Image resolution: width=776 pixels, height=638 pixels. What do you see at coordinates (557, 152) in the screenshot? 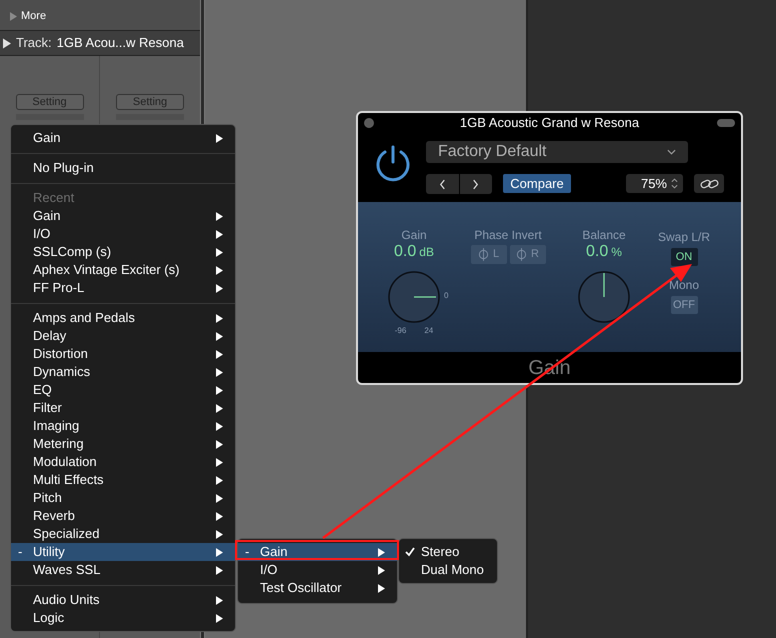
I see `preset-dropdown: Factory Default` at bounding box center [557, 152].